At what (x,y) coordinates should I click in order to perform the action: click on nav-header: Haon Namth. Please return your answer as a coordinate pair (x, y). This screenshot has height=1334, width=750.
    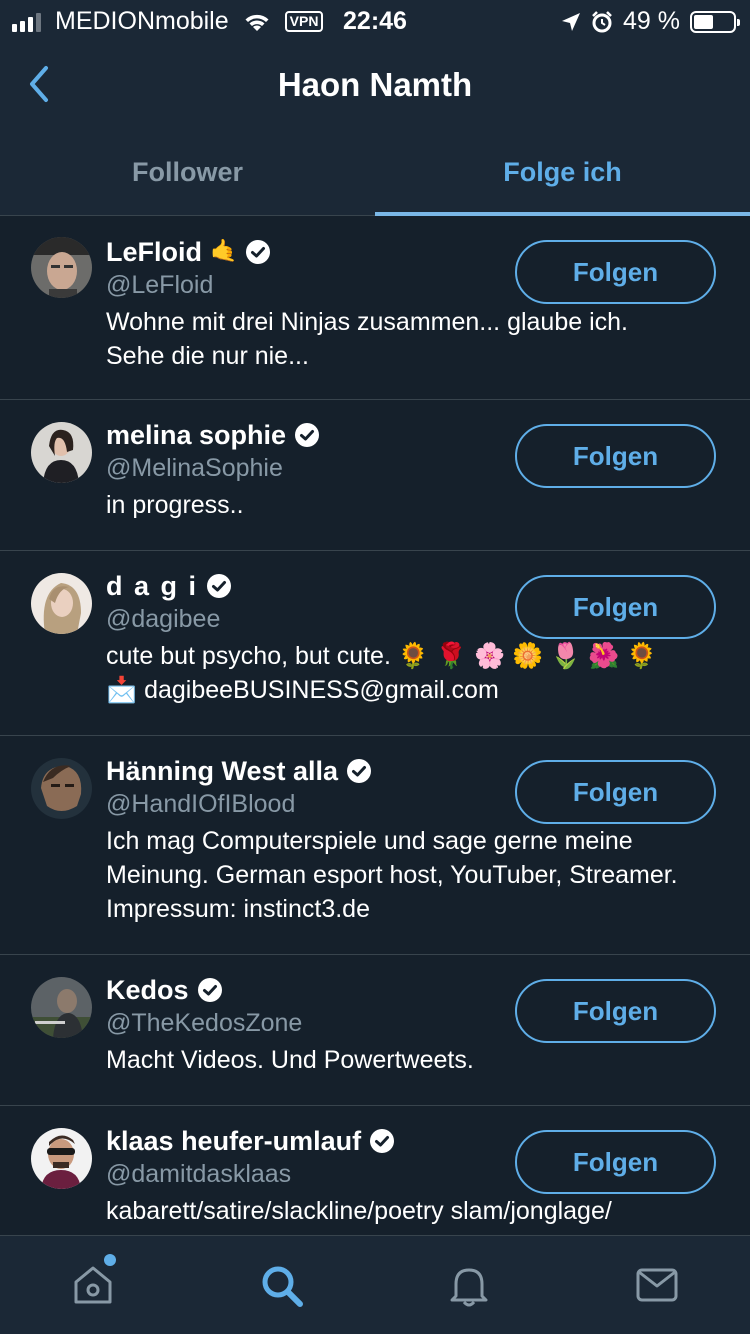
    Looking at the image, I should click on (375, 84).